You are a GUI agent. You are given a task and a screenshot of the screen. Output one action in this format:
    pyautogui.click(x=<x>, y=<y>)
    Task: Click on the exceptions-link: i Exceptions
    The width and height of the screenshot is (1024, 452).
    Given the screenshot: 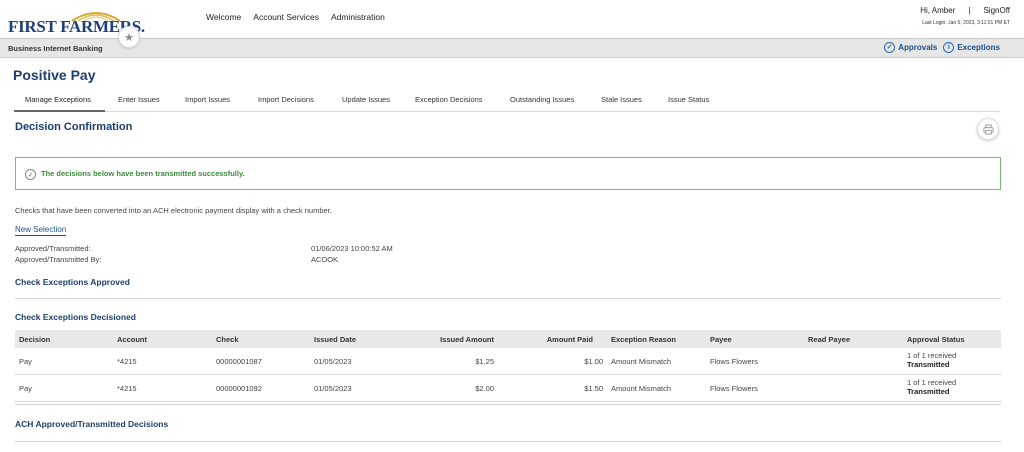 What is the action you would take?
    pyautogui.click(x=971, y=47)
    